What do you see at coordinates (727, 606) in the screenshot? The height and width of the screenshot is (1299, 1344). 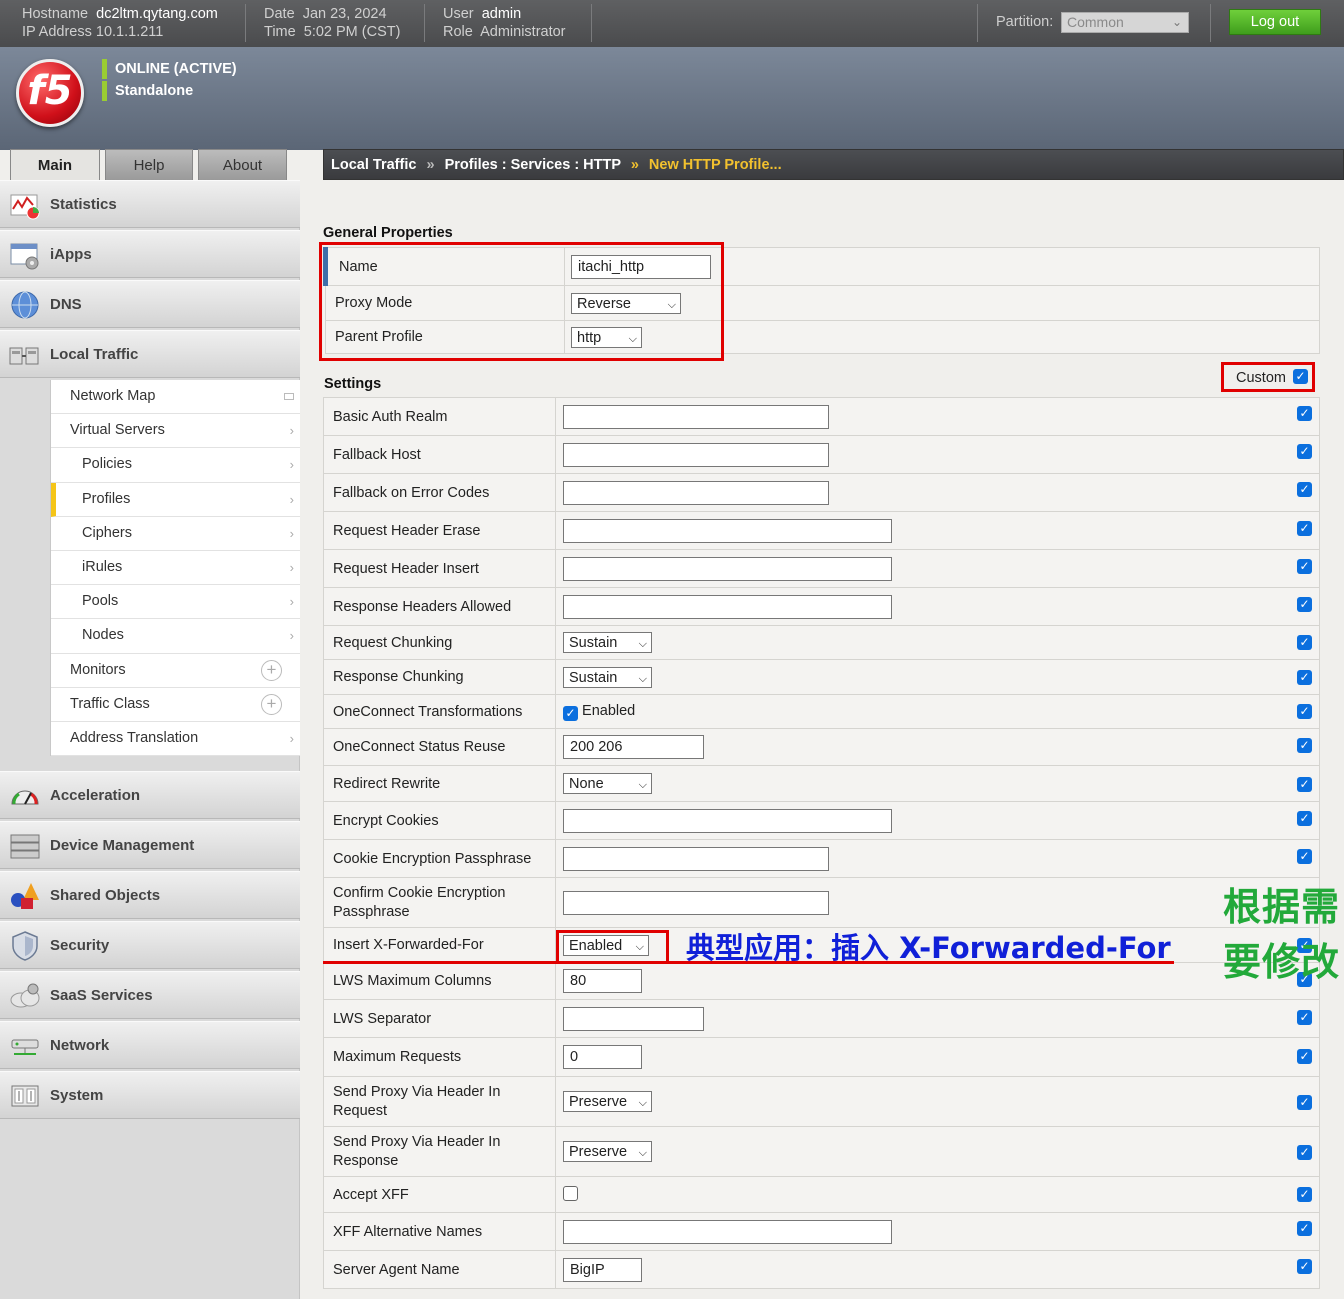 I see `response-headers-allowed-input` at bounding box center [727, 606].